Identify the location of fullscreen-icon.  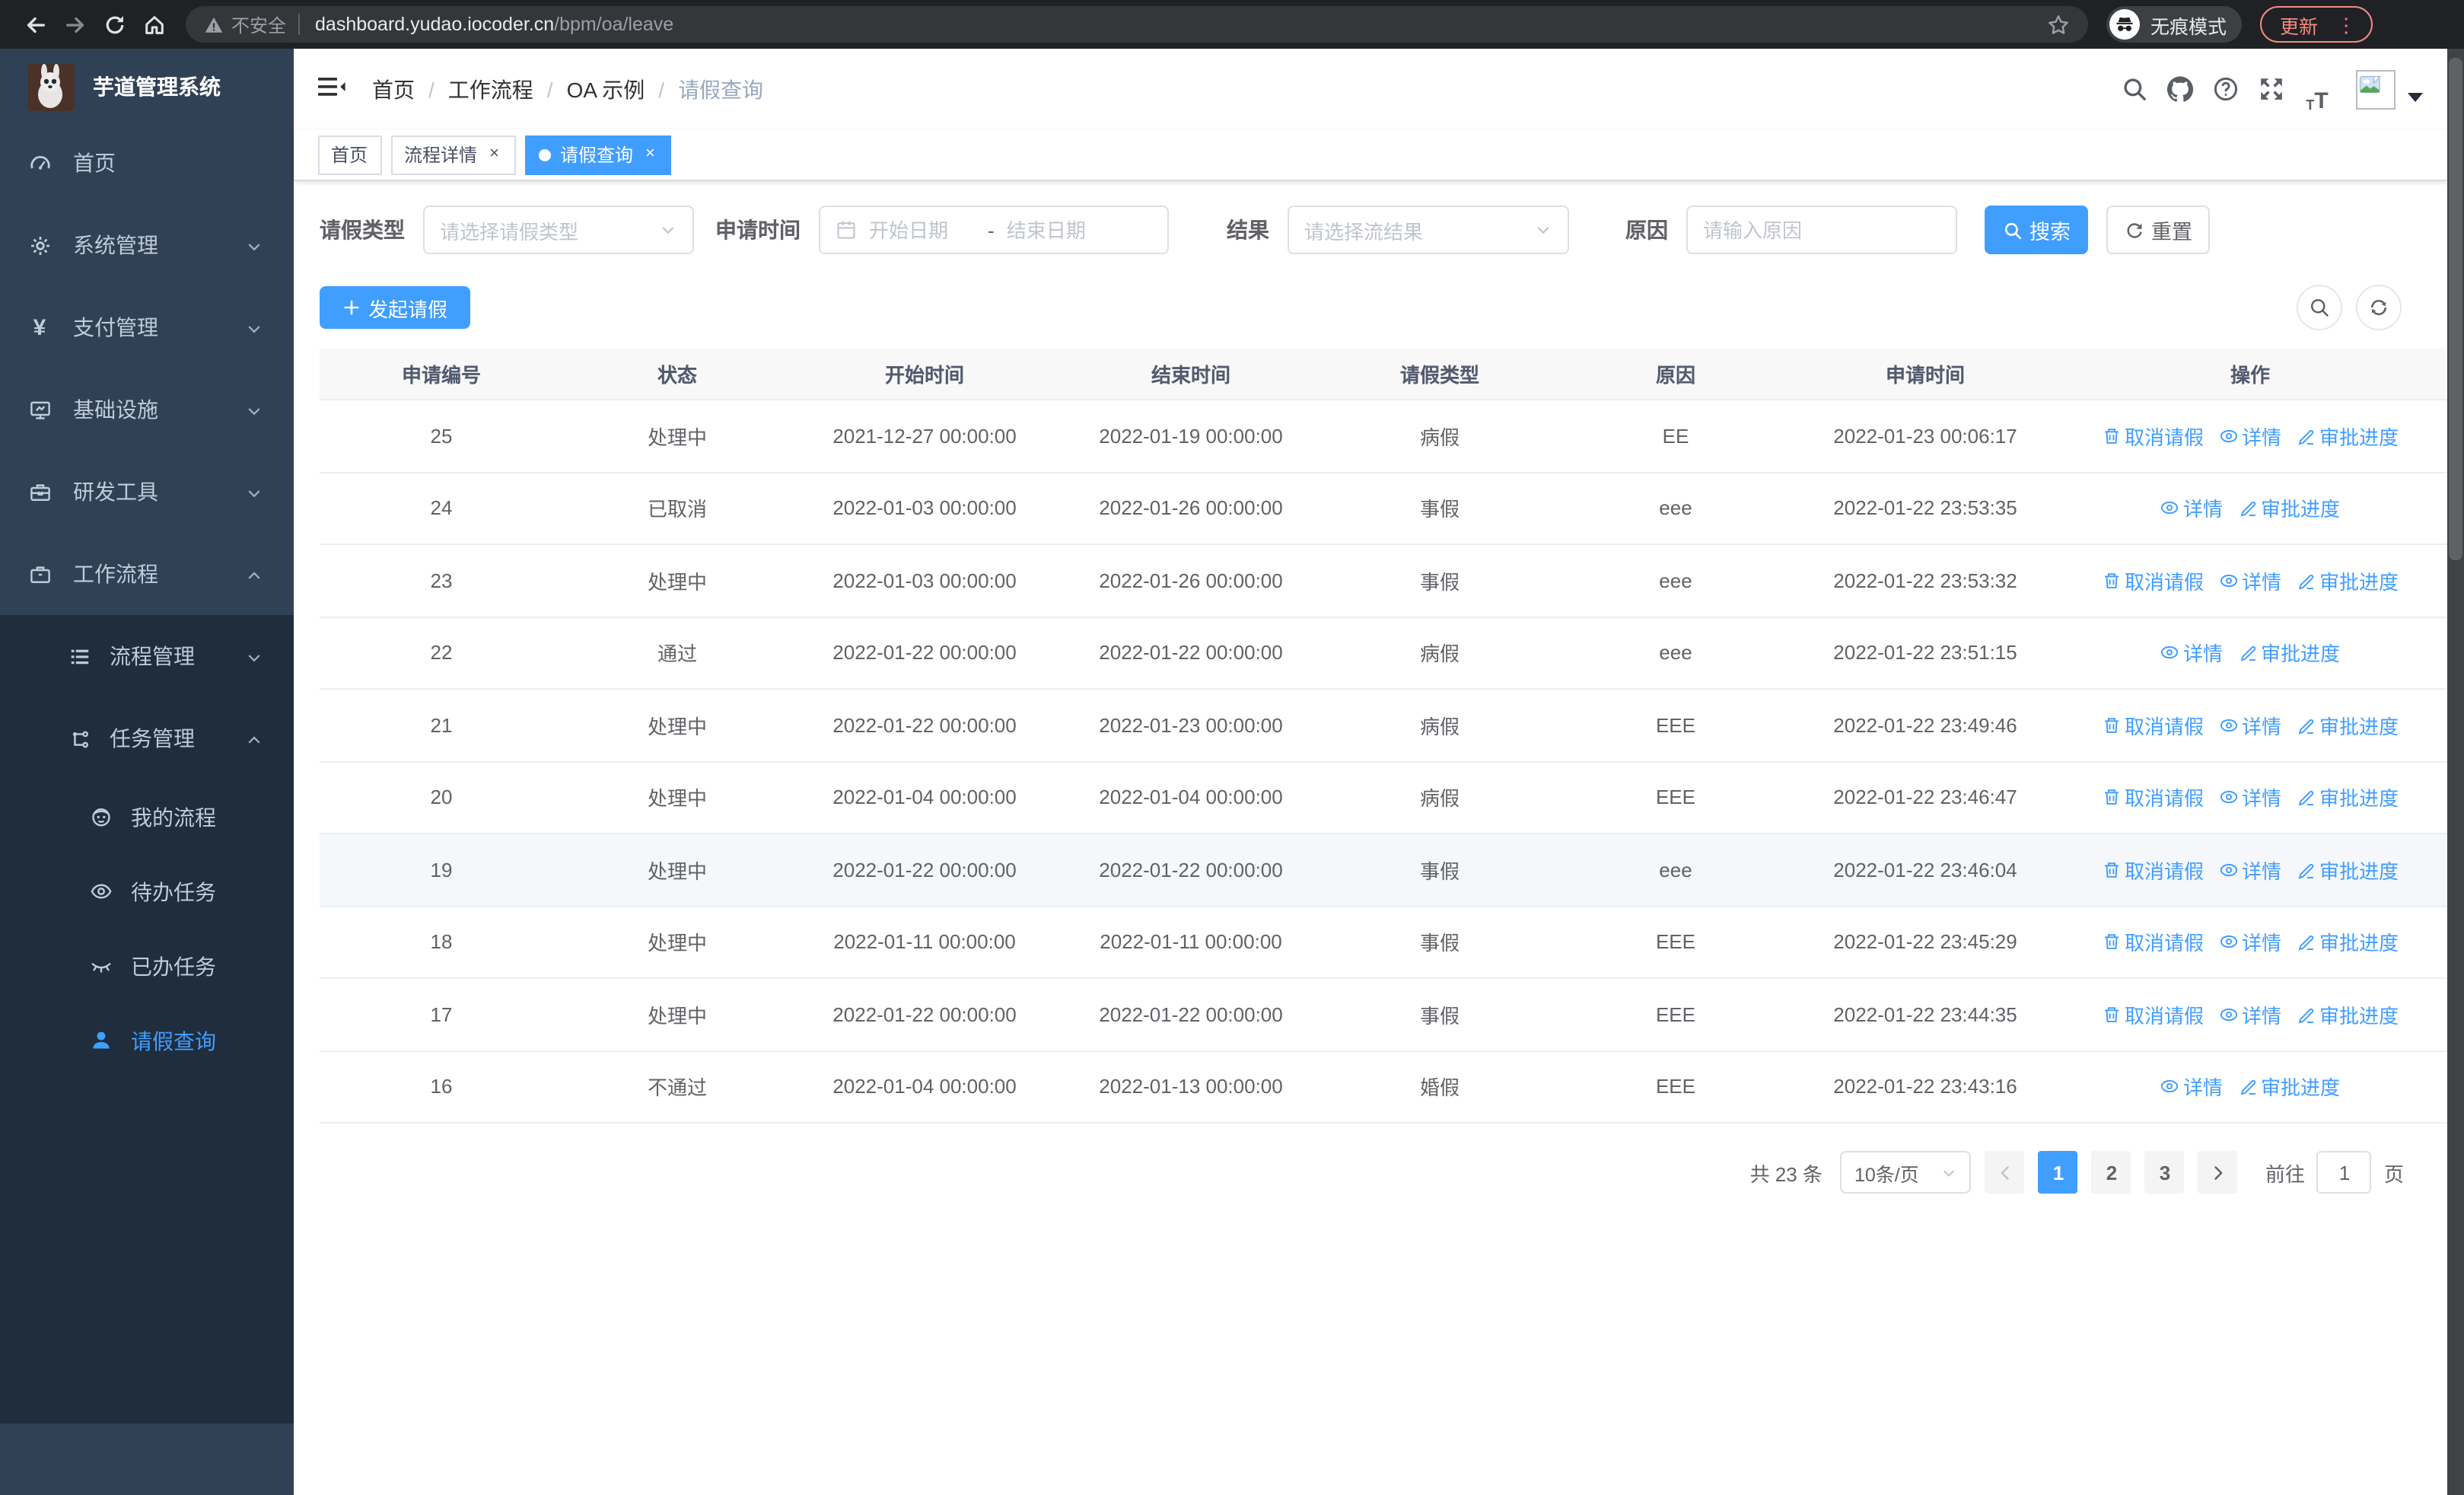
(2271, 89).